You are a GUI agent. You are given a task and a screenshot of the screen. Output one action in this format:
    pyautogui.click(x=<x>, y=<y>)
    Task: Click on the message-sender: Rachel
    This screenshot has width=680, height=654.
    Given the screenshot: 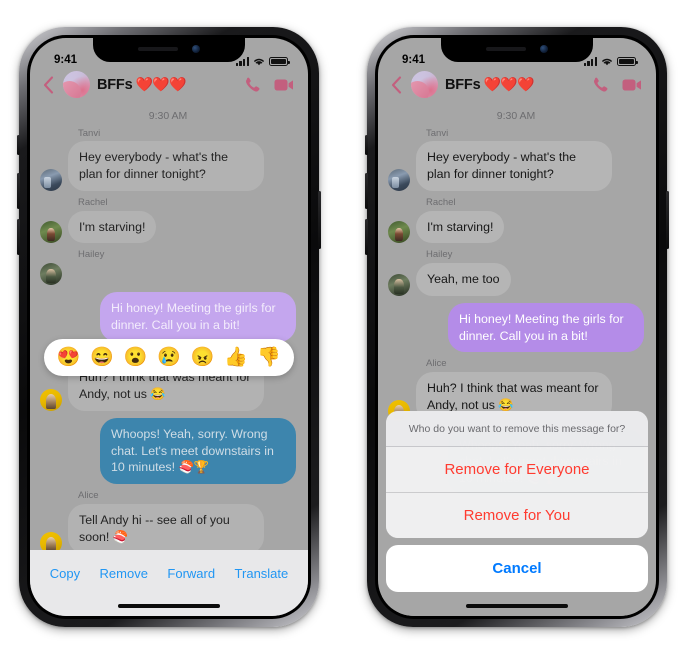 What is the action you would take?
    pyautogui.click(x=441, y=203)
    